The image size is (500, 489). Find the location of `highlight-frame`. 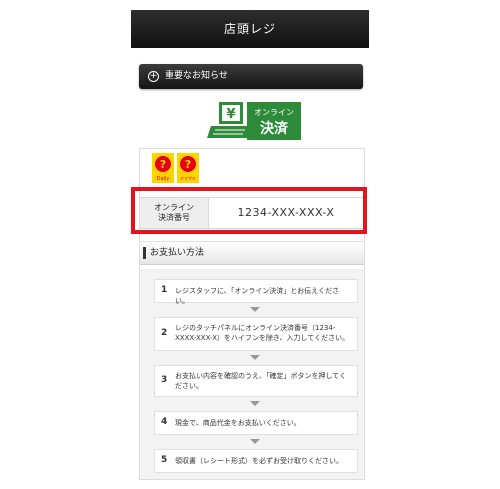

highlight-frame is located at coordinates (249, 210).